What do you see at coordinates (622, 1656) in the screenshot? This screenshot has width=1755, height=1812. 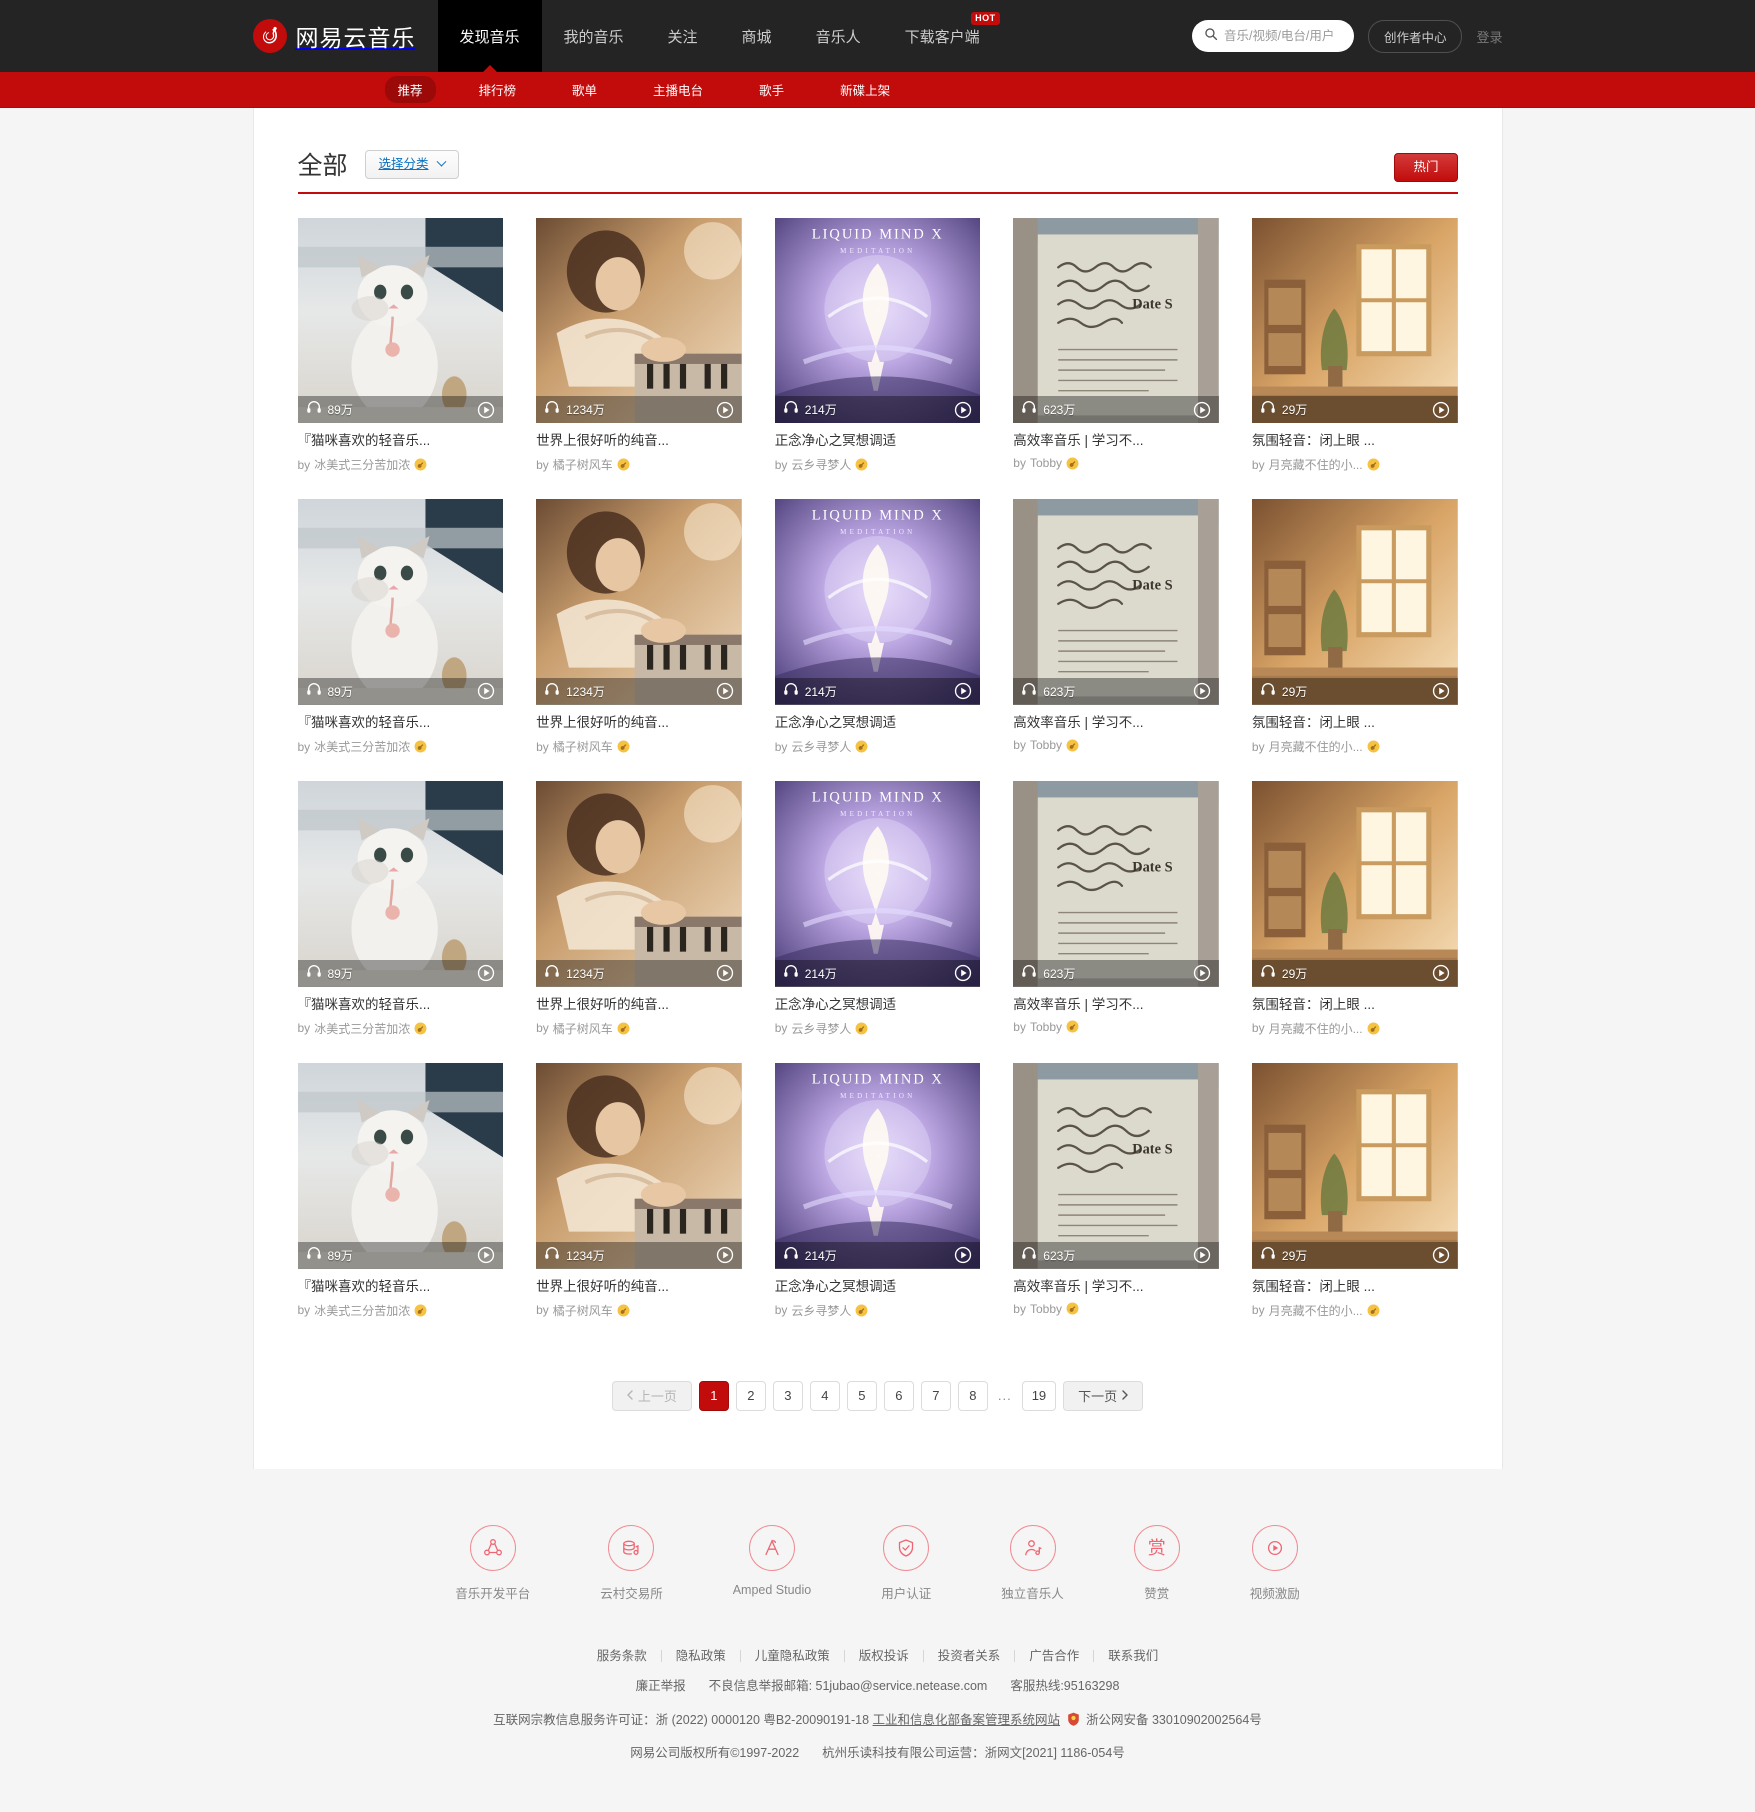 I see `footer-link-terms: 服务条款` at bounding box center [622, 1656].